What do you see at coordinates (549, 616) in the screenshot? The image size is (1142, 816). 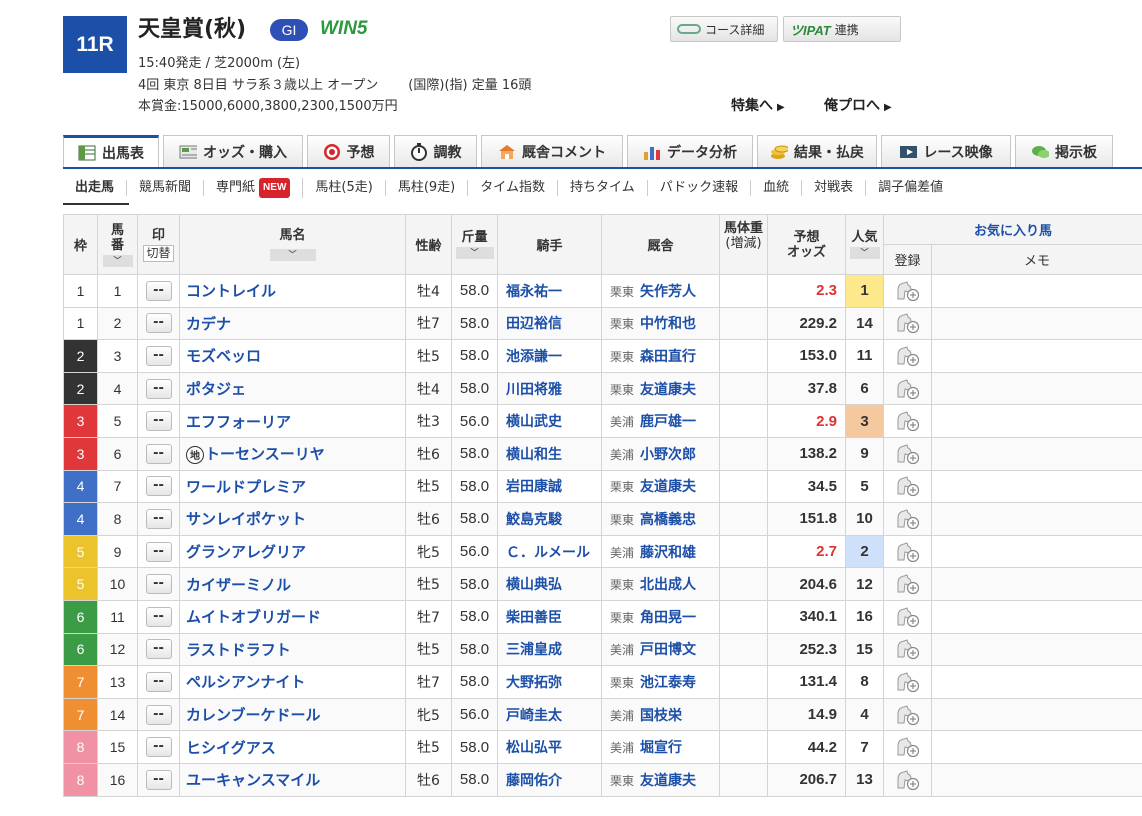 I see `jockey-link: 柴田善臣` at bounding box center [549, 616].